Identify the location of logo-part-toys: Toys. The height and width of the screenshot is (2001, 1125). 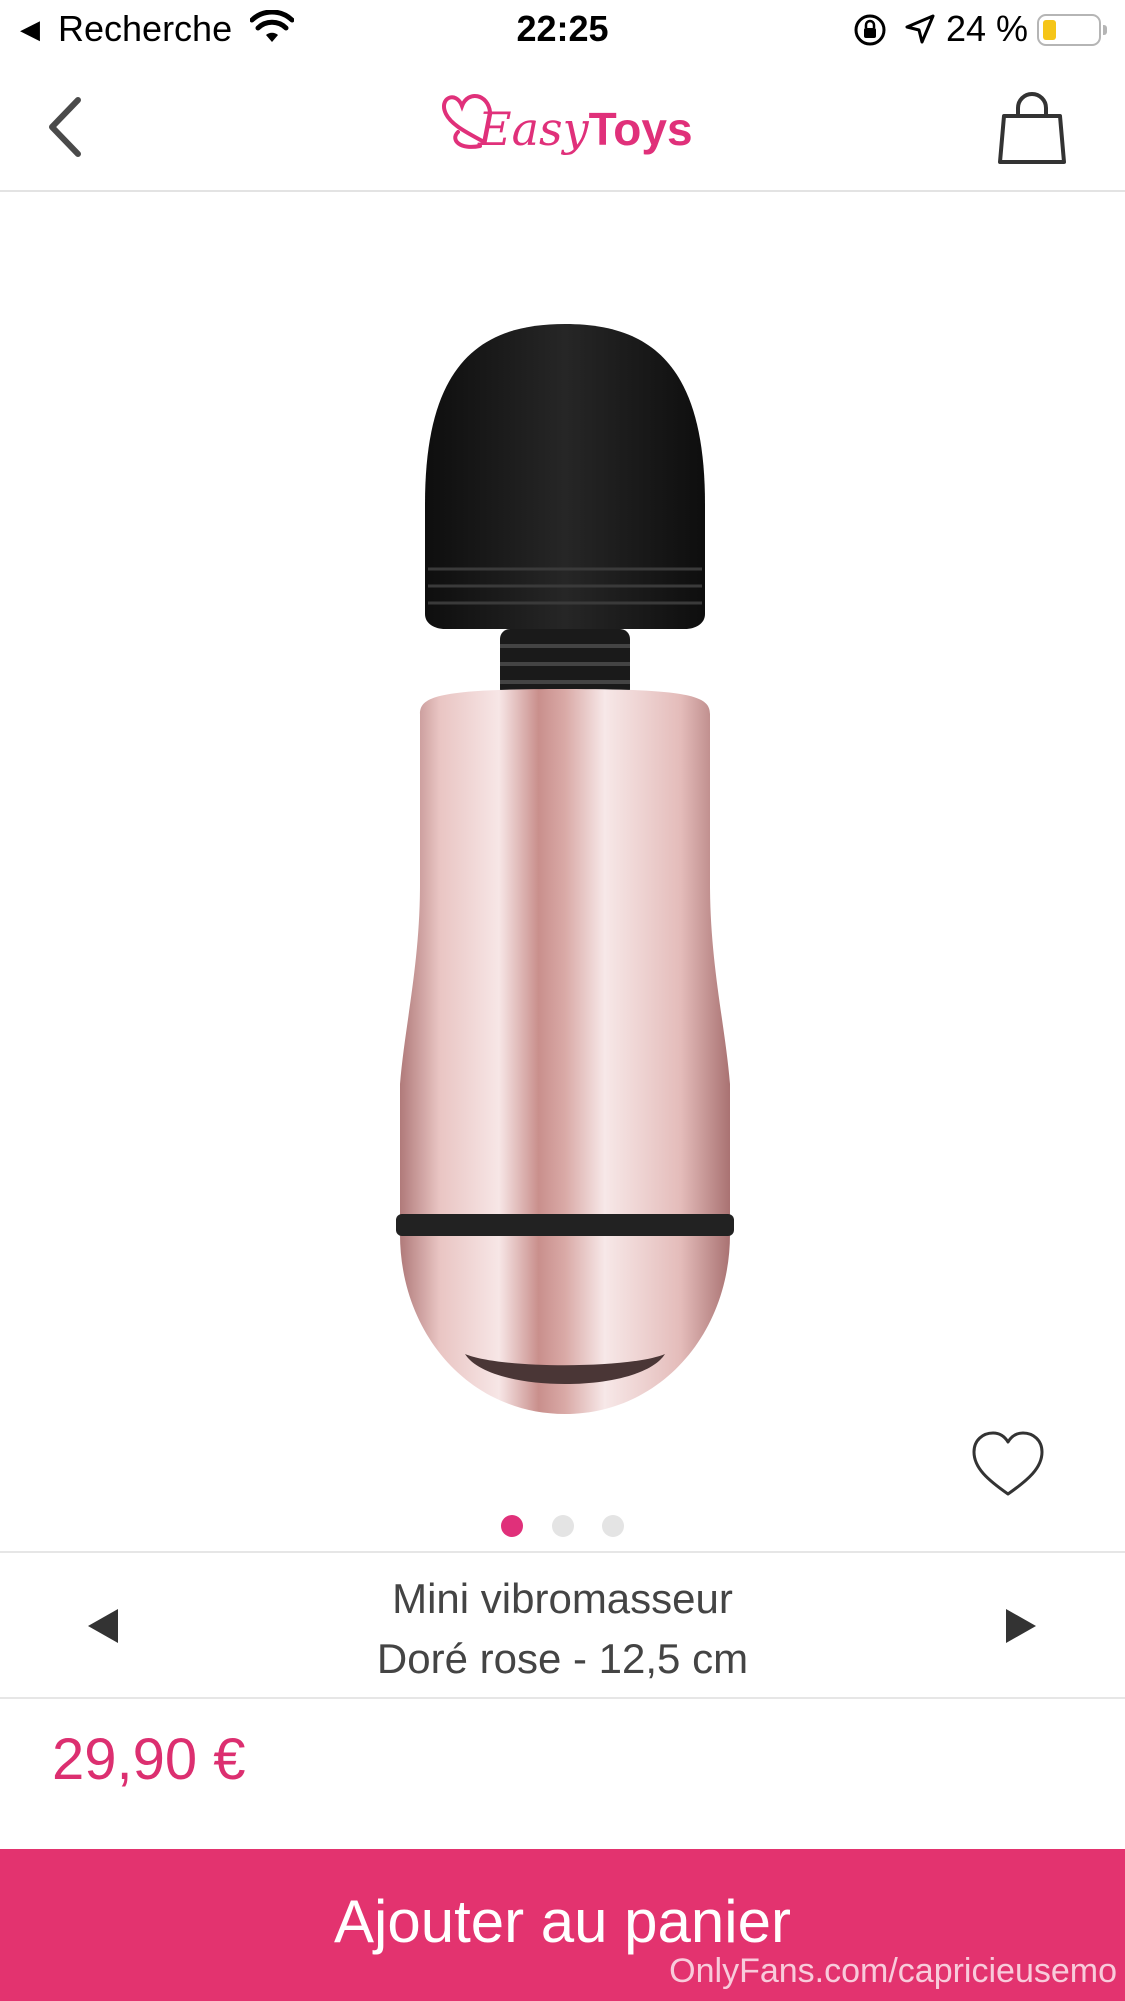
(640, 129).